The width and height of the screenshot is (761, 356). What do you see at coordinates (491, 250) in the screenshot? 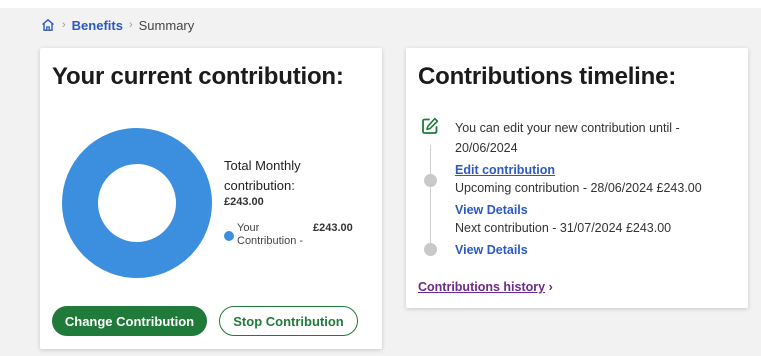
I see `view-details-link-next: View Details` at bounding box center [491, 250].